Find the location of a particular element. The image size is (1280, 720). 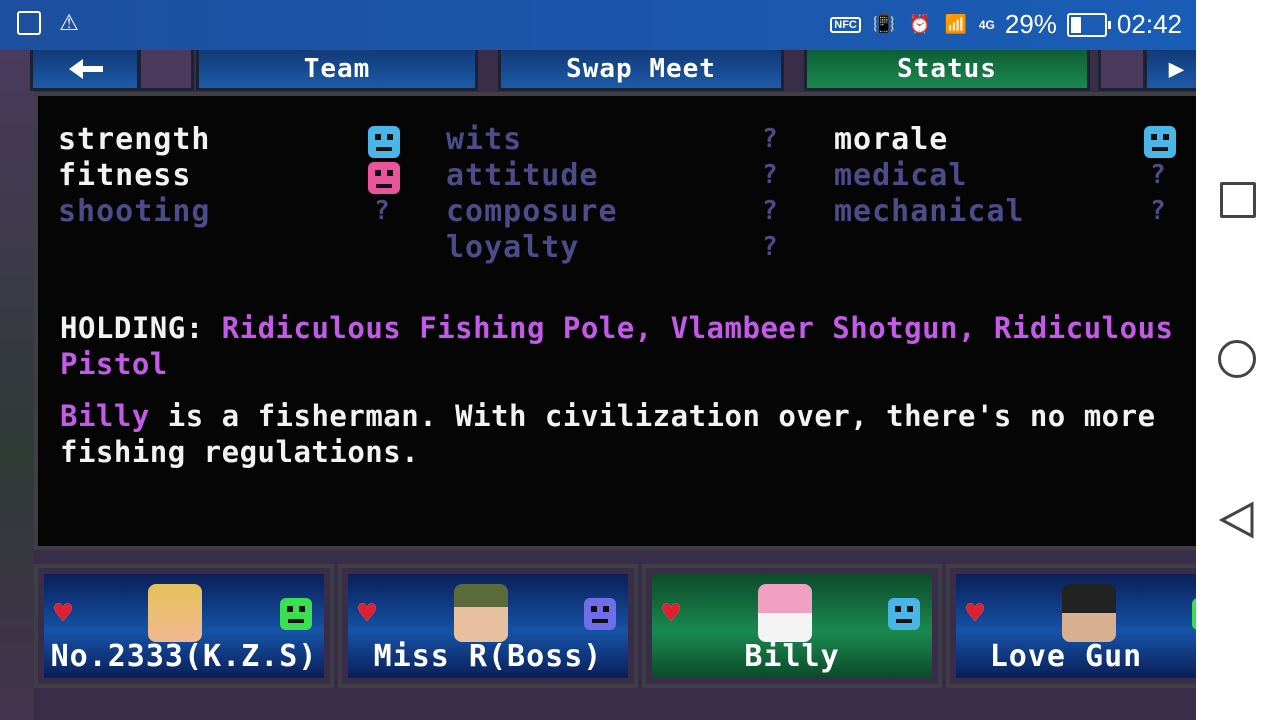

team-member-card: ♥ Miss R(Boss) is located at coordinates (488, 626).